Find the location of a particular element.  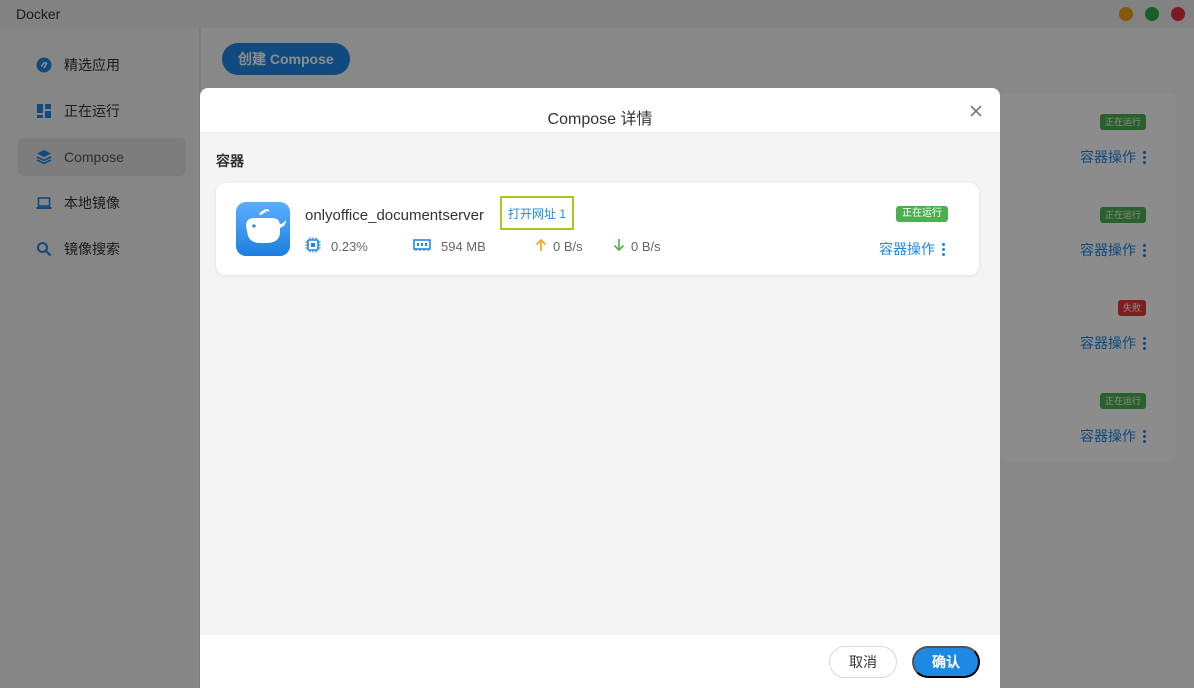

section-title: 容器 is located at coordinates (230, 161).